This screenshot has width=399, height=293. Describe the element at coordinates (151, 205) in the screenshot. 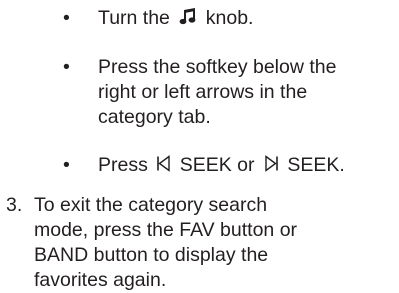

I see `step-line: To exit the category search` at that location.